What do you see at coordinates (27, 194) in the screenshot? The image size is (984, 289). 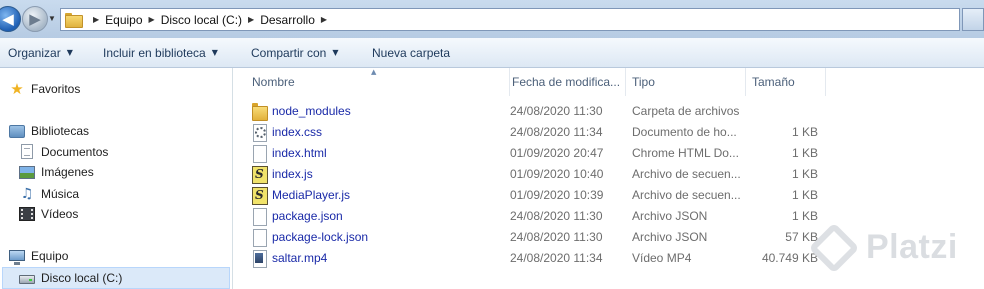 I see `music-note-icon: ♫` at bounding box center [27, 194].